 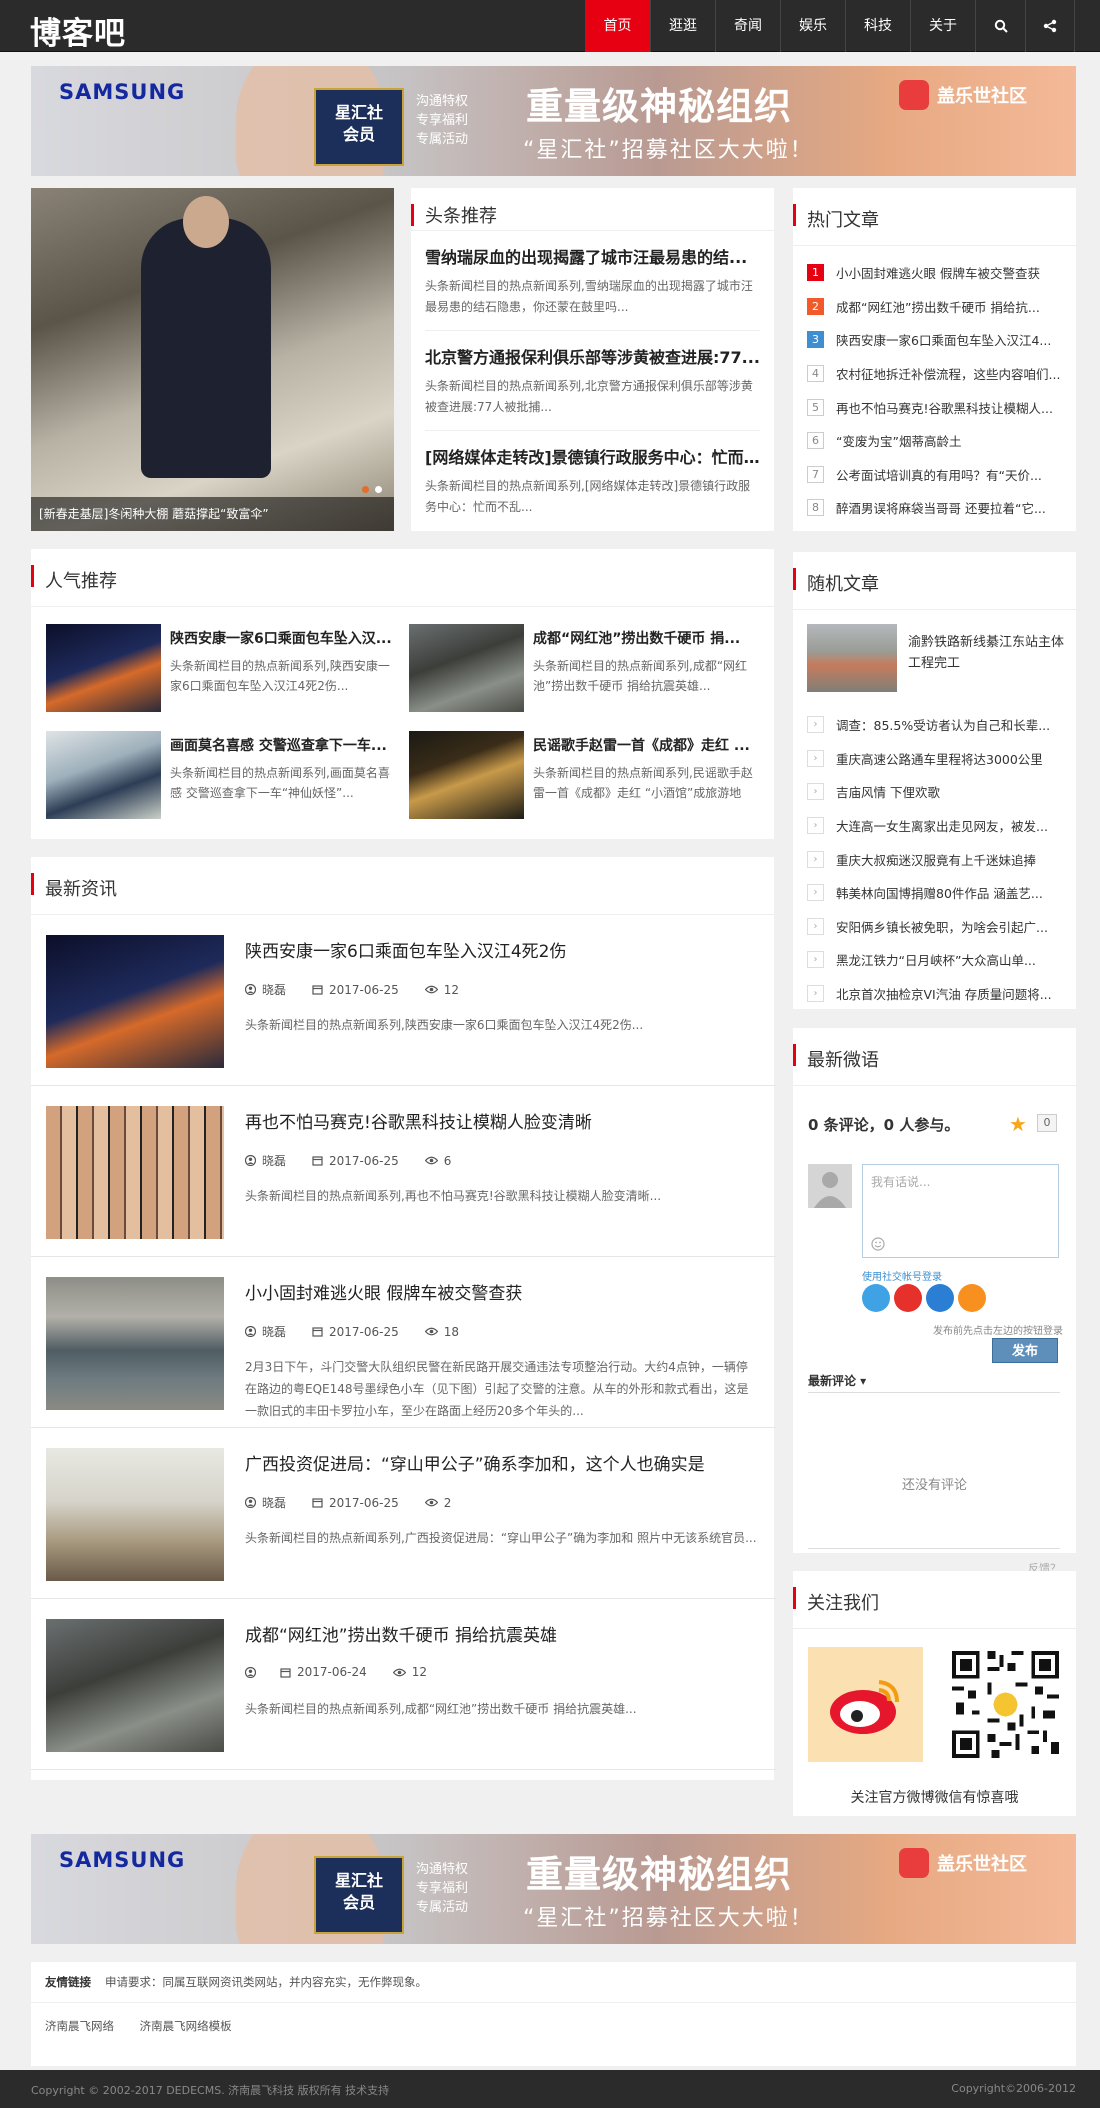 I want to click on list-item: › 重庆大叔痴迷汉服竟有上千迷妹追捧, so click(x=934, y=859).